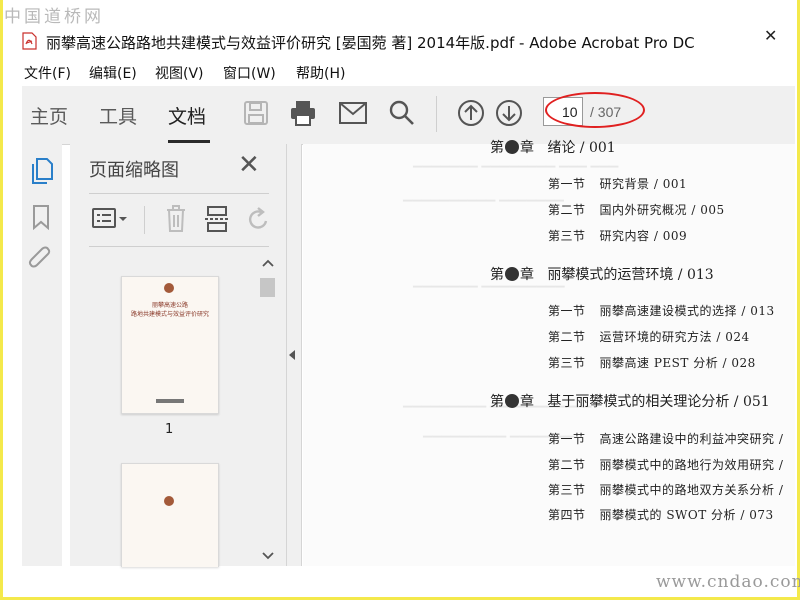  Describe the element at coordinates (652, 363) in the screenshot. I see `toc-section: 第三节 丽攀高速 PEST 分析 / 028` at that location.